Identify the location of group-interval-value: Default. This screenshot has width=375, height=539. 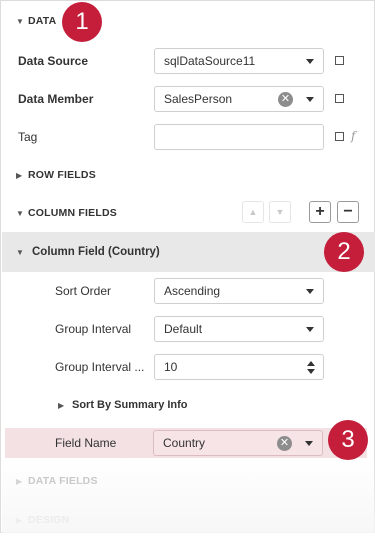
(183, 329).